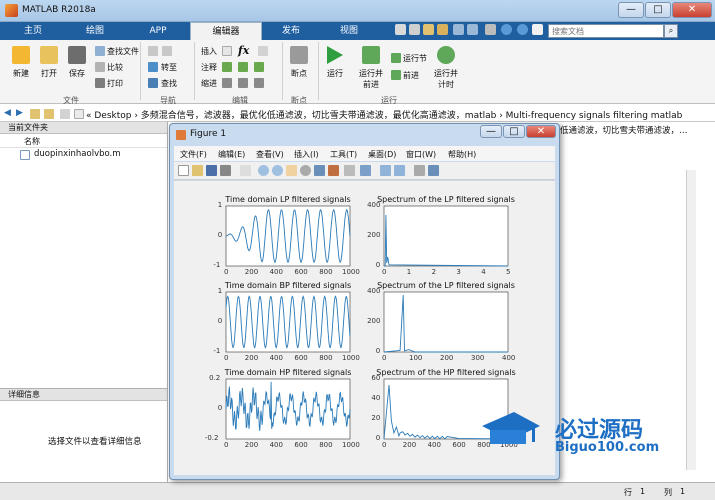 This screenshot has height=500, width=715. Describe the element at coordinates (299, 73) in the screenshot. I see `breakpoints-button: 断点` at that location.